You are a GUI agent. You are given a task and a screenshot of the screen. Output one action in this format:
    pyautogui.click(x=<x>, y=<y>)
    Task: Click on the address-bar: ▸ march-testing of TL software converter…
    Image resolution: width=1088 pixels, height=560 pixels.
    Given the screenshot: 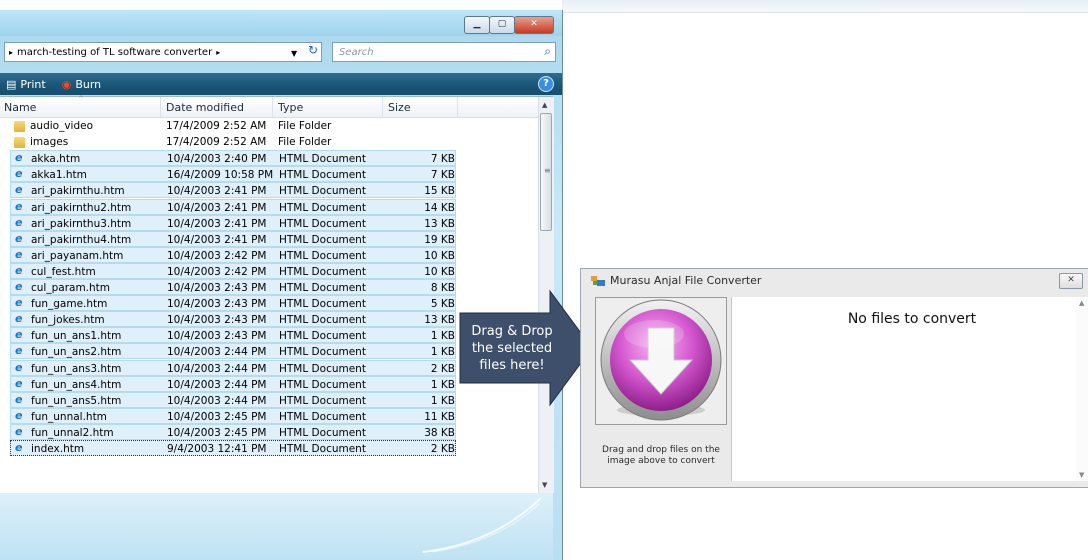 What is the action you would take?
    pyautogui.click(x=163, y=52)
    